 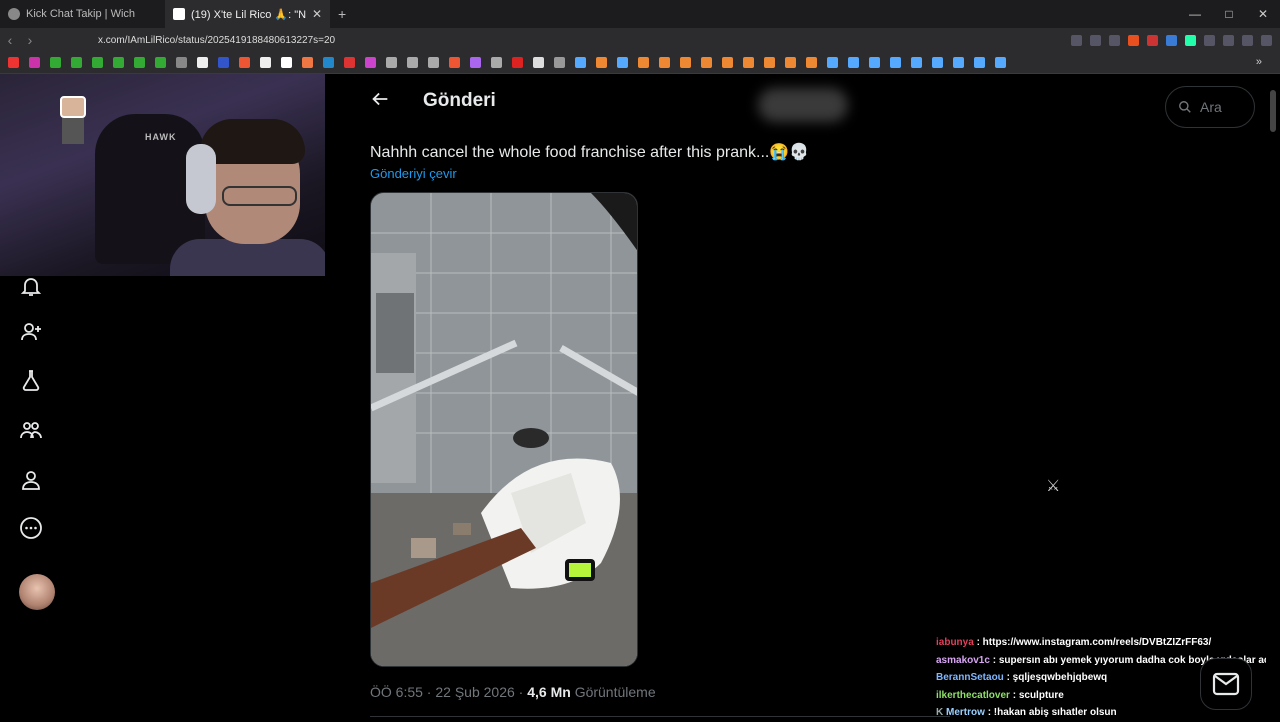 What do you see at coordinates (1133, 40) in the screenshot?
I see `brave-shield-icon` at bounding box center [1133, 40].